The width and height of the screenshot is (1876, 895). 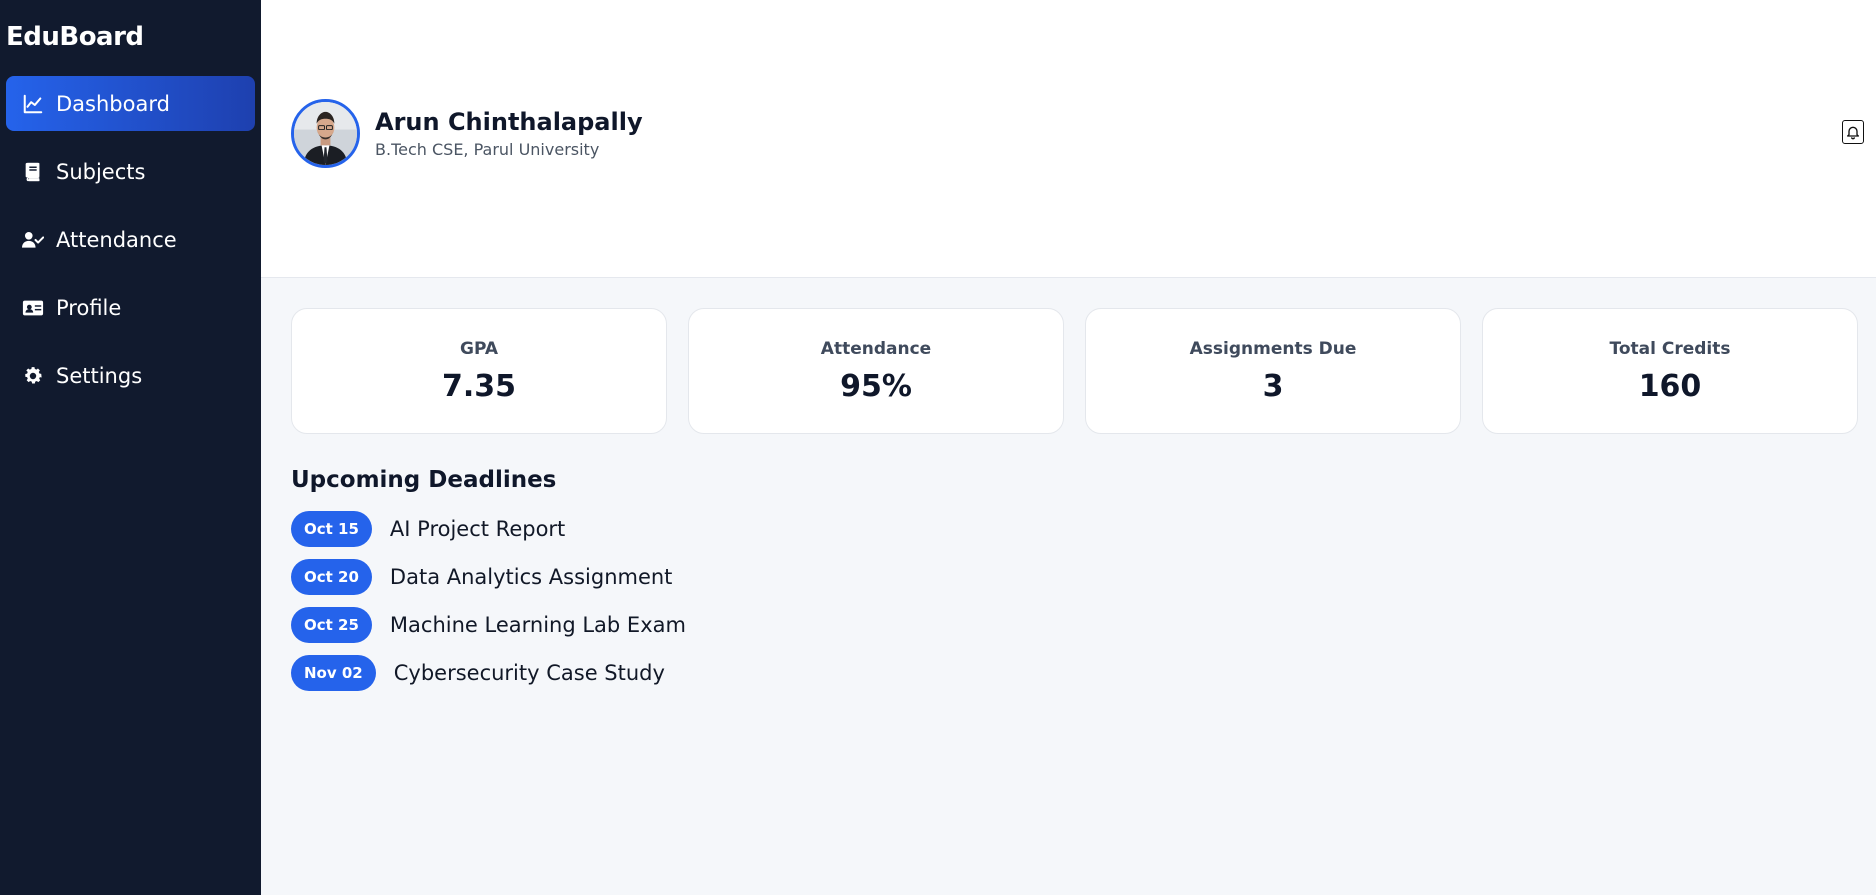 What do you see at coordinates (487, 149) in the screenshot?
I see `user-subtitle: B.Tech CSE, Parul University` at bounding box center [487, 149].